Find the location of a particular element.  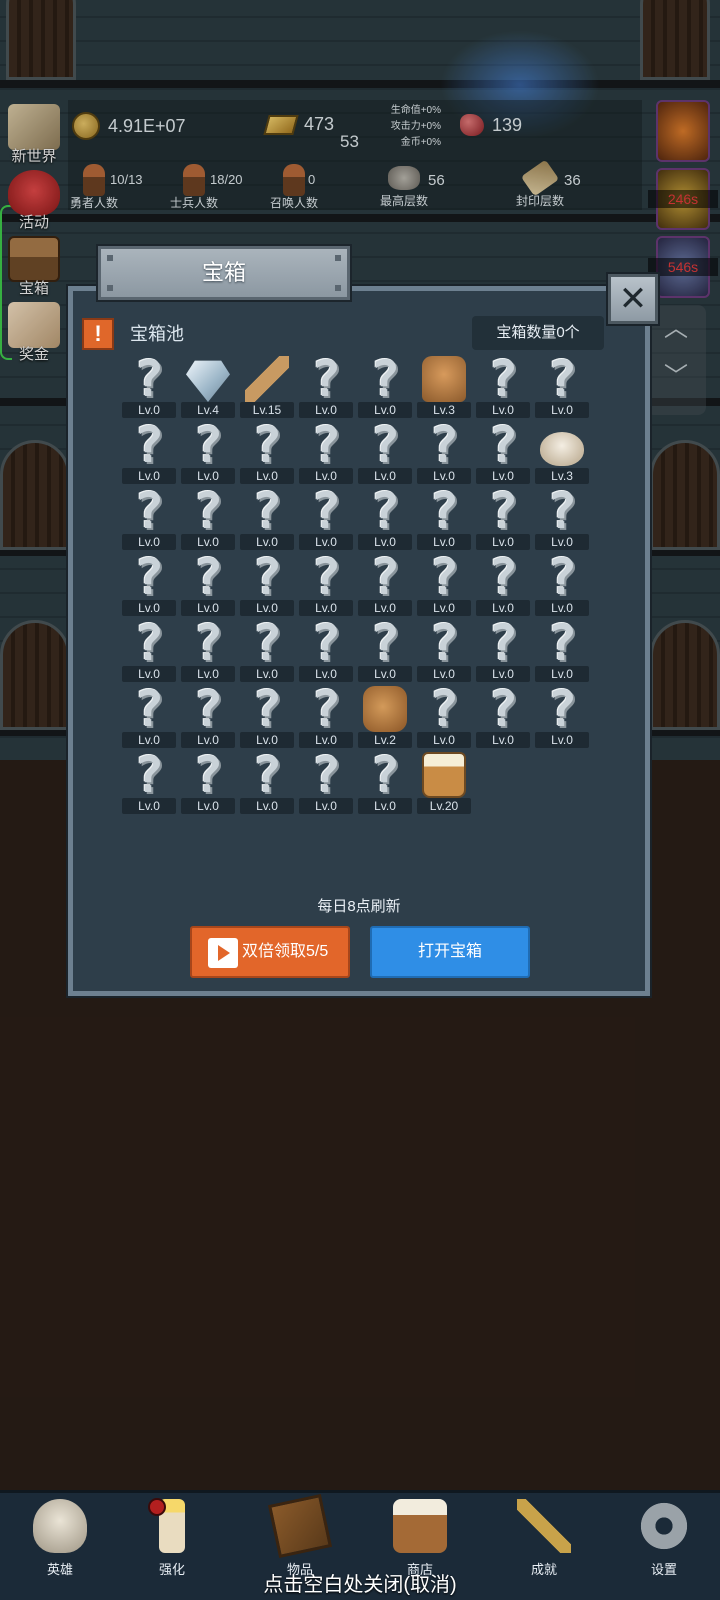

dialog-title-text: 宝箱 is located at coordinates (223, 272).